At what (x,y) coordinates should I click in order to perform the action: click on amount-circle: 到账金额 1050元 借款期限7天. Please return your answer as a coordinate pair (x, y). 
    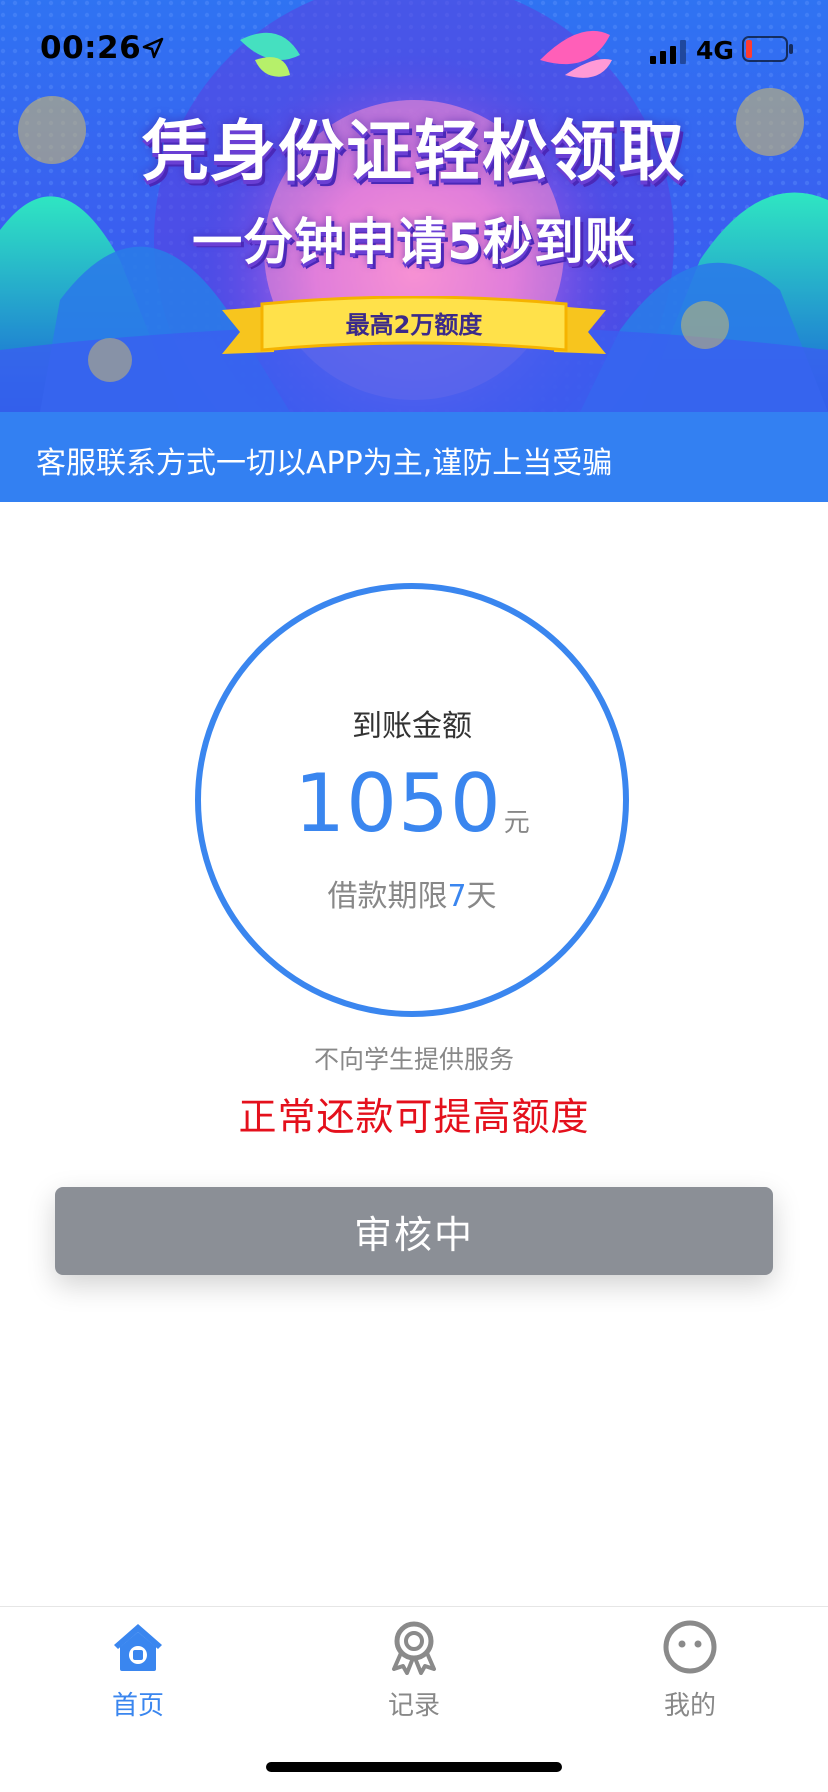
    Looking at the image, I should click on (412, 800).